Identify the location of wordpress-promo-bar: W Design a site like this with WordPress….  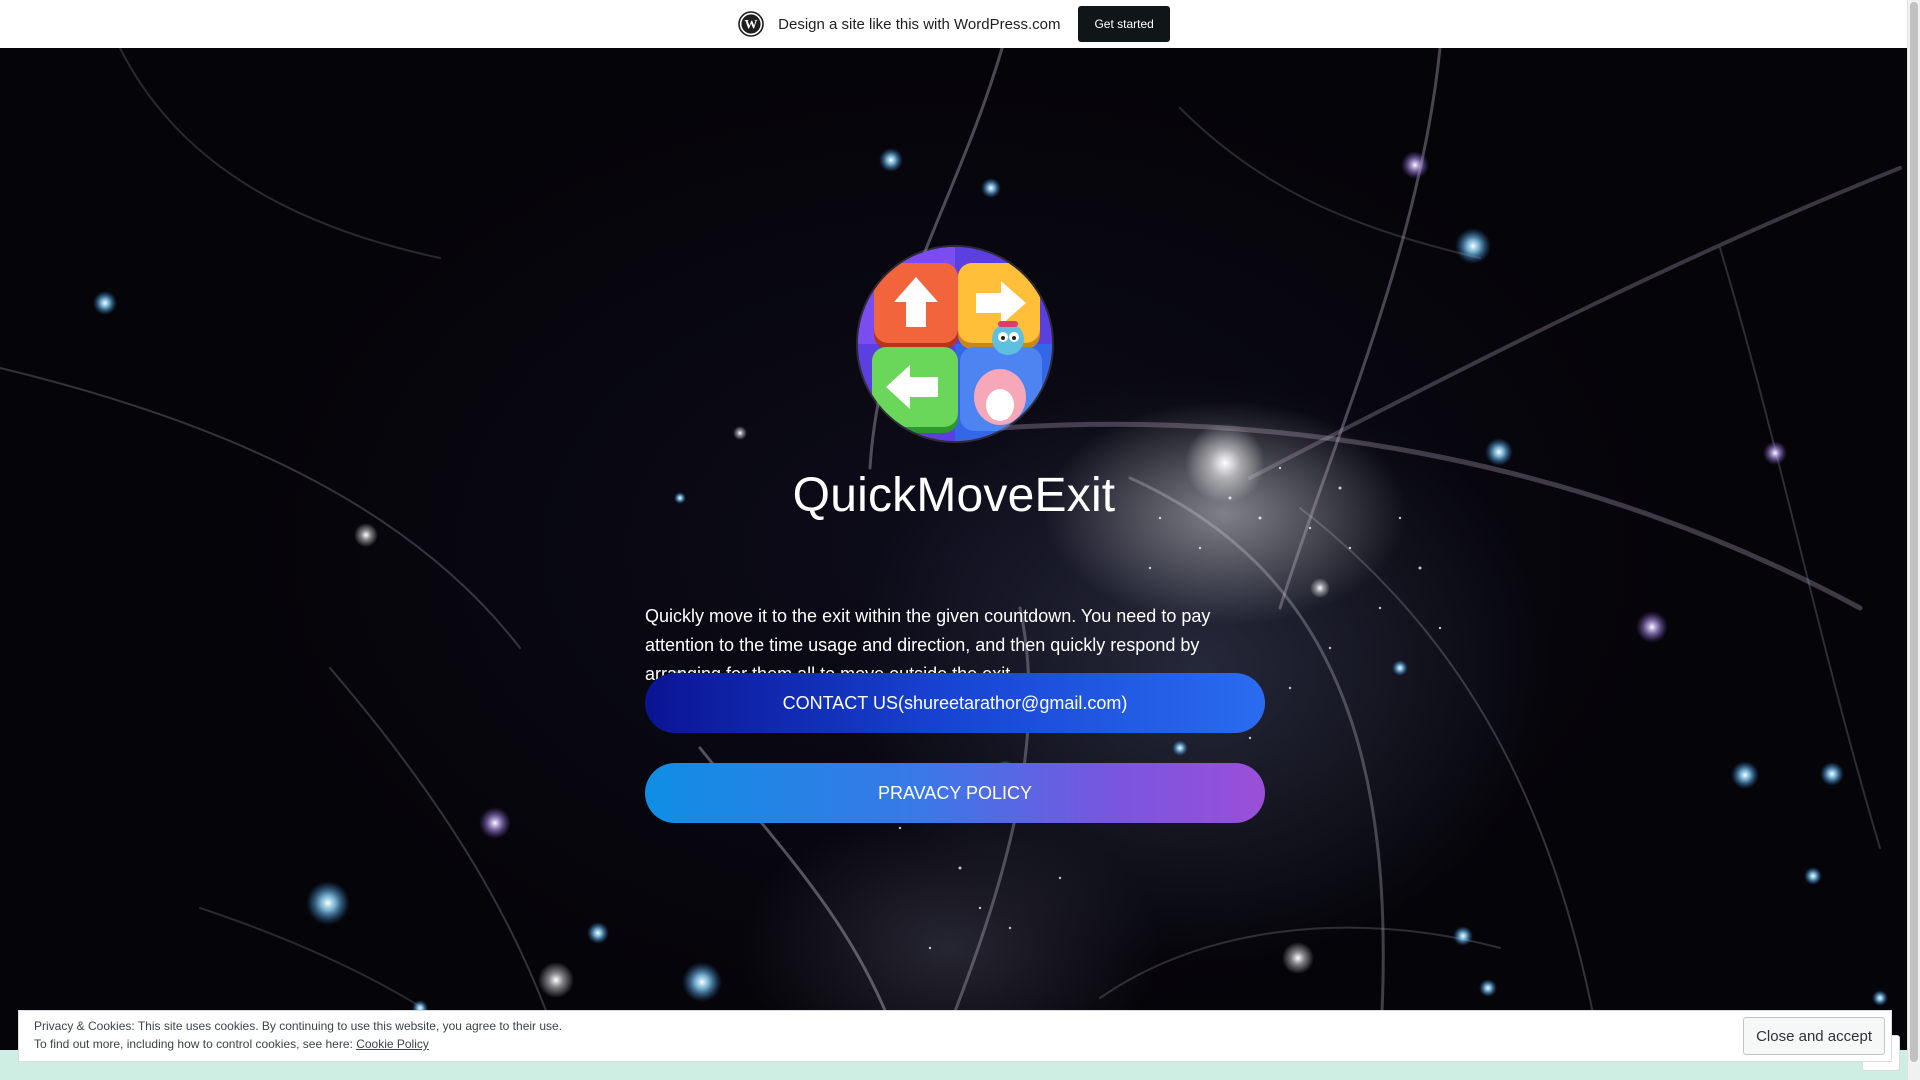
(954, 24).